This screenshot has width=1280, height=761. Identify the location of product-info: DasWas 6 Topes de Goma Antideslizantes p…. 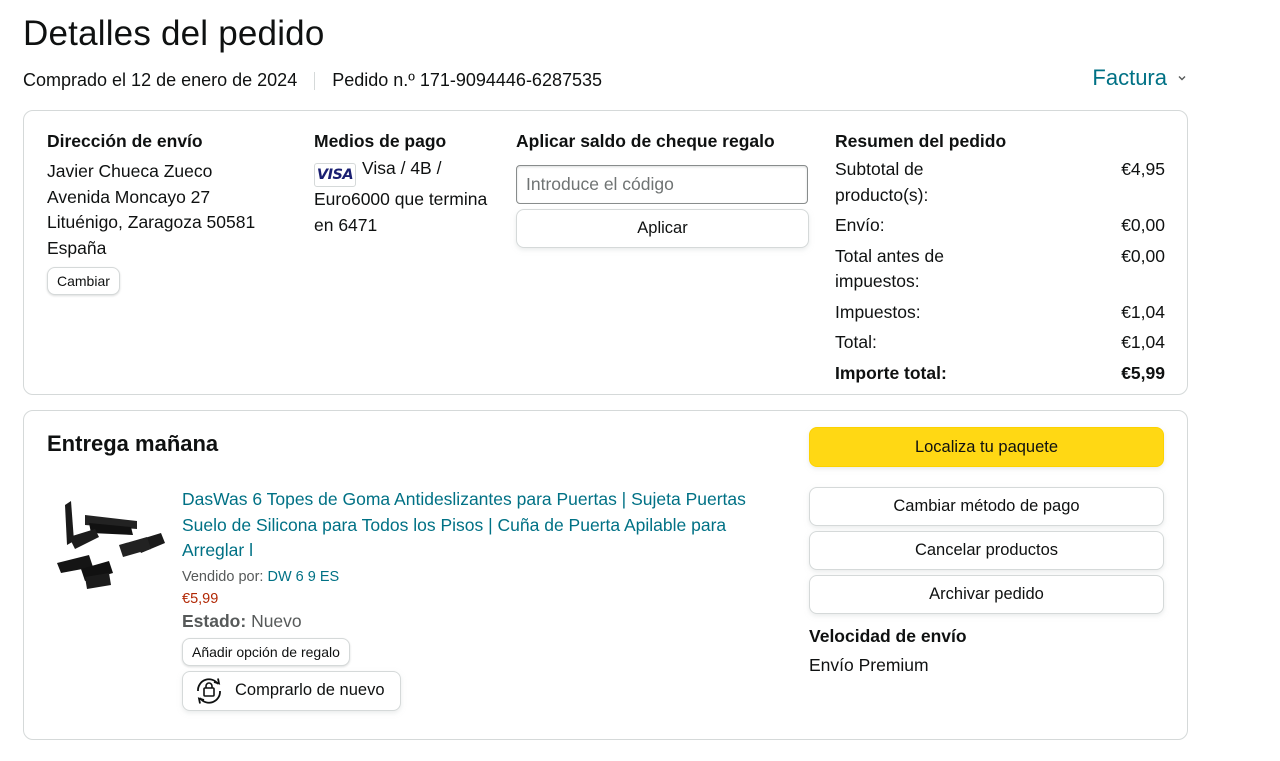
(477, 599).